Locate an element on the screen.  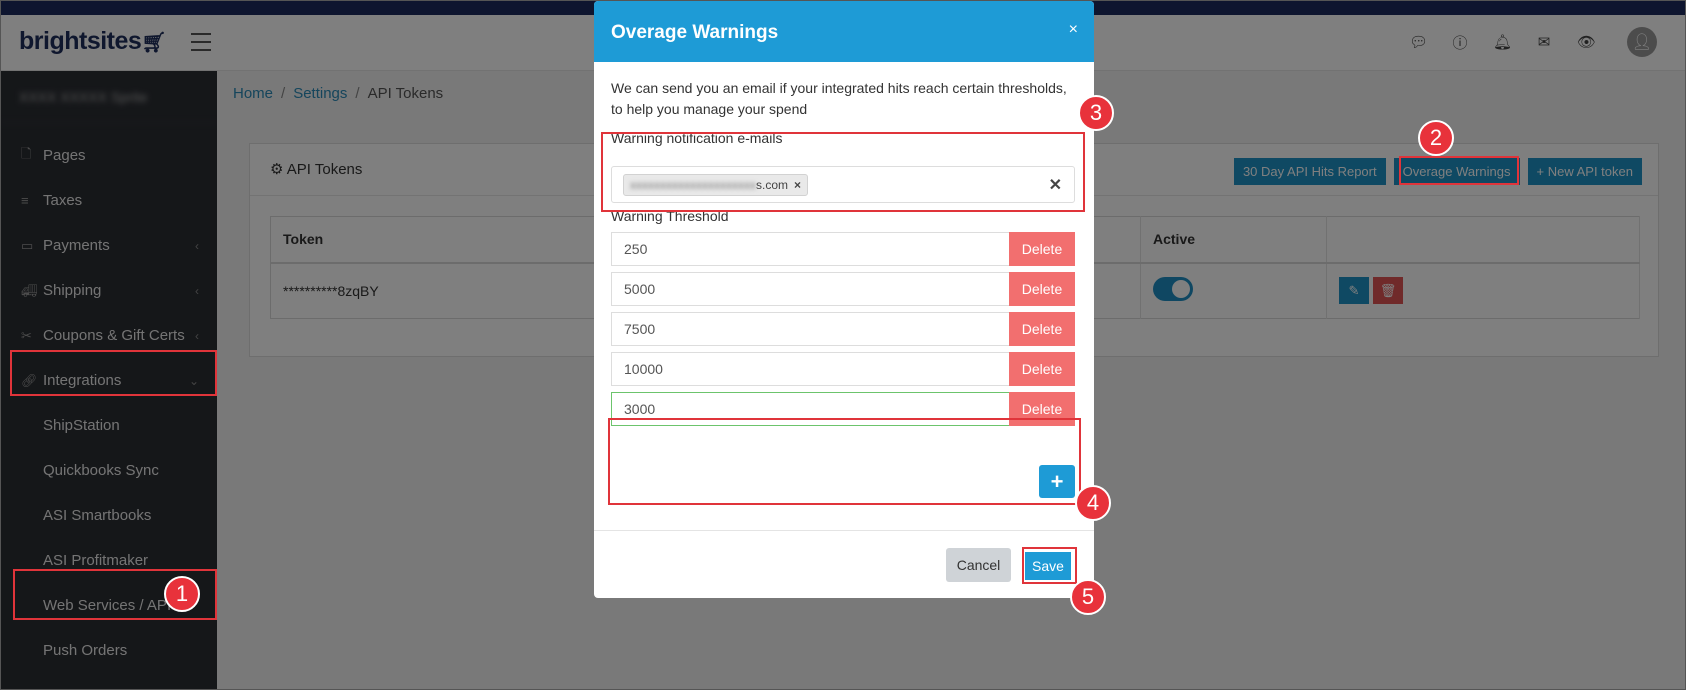
cancel-button: Cancel is located at coordinates (978, 565).